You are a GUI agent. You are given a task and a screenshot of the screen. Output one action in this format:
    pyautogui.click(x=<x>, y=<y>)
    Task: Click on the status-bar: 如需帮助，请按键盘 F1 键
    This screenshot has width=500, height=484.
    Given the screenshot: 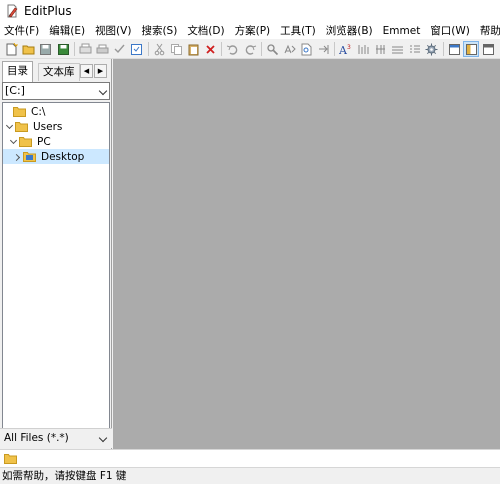 What is the action you would take?
    pyautogui.click(x=250, y=476)
    